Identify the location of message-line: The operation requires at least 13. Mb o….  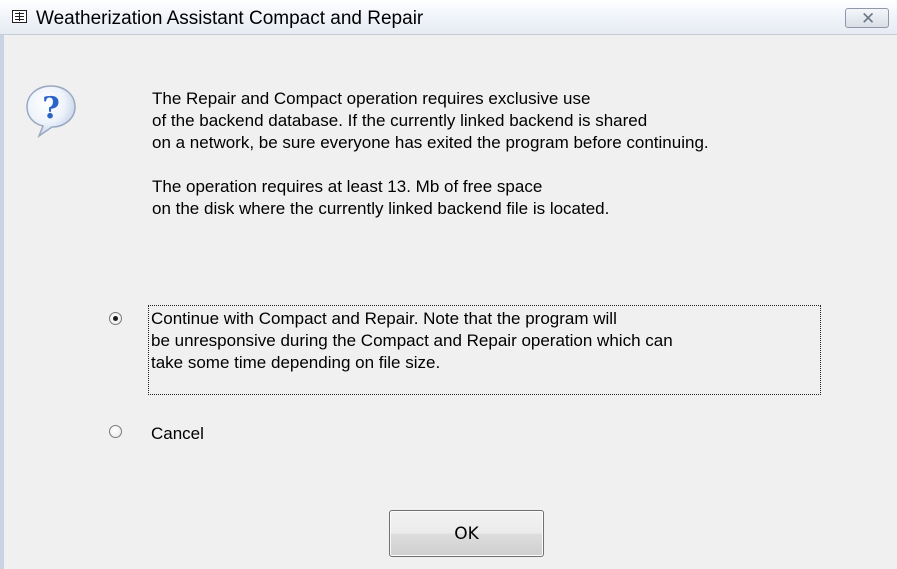
(347, 186).